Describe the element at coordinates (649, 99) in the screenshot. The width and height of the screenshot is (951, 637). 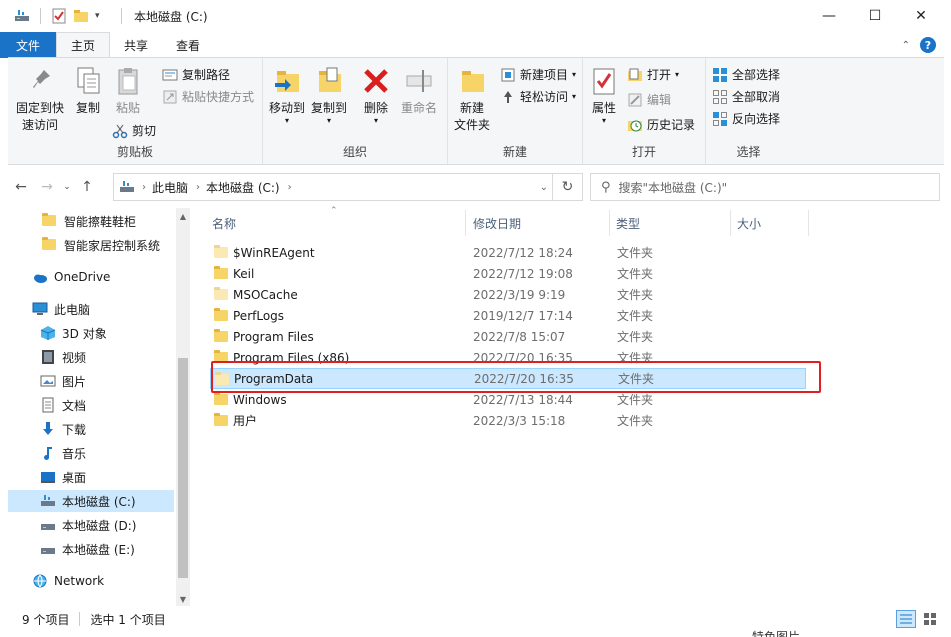
I see `edit-button: 编辑` at that location.